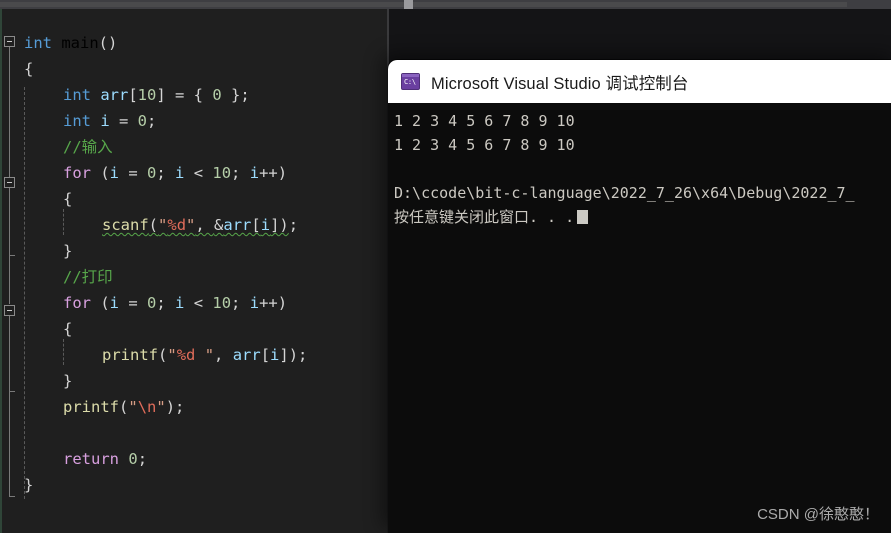 The image size is (891, 533). Describe the element at coordinates (273, 303) in the screenshot. I see `code-token: ++)` at that location.